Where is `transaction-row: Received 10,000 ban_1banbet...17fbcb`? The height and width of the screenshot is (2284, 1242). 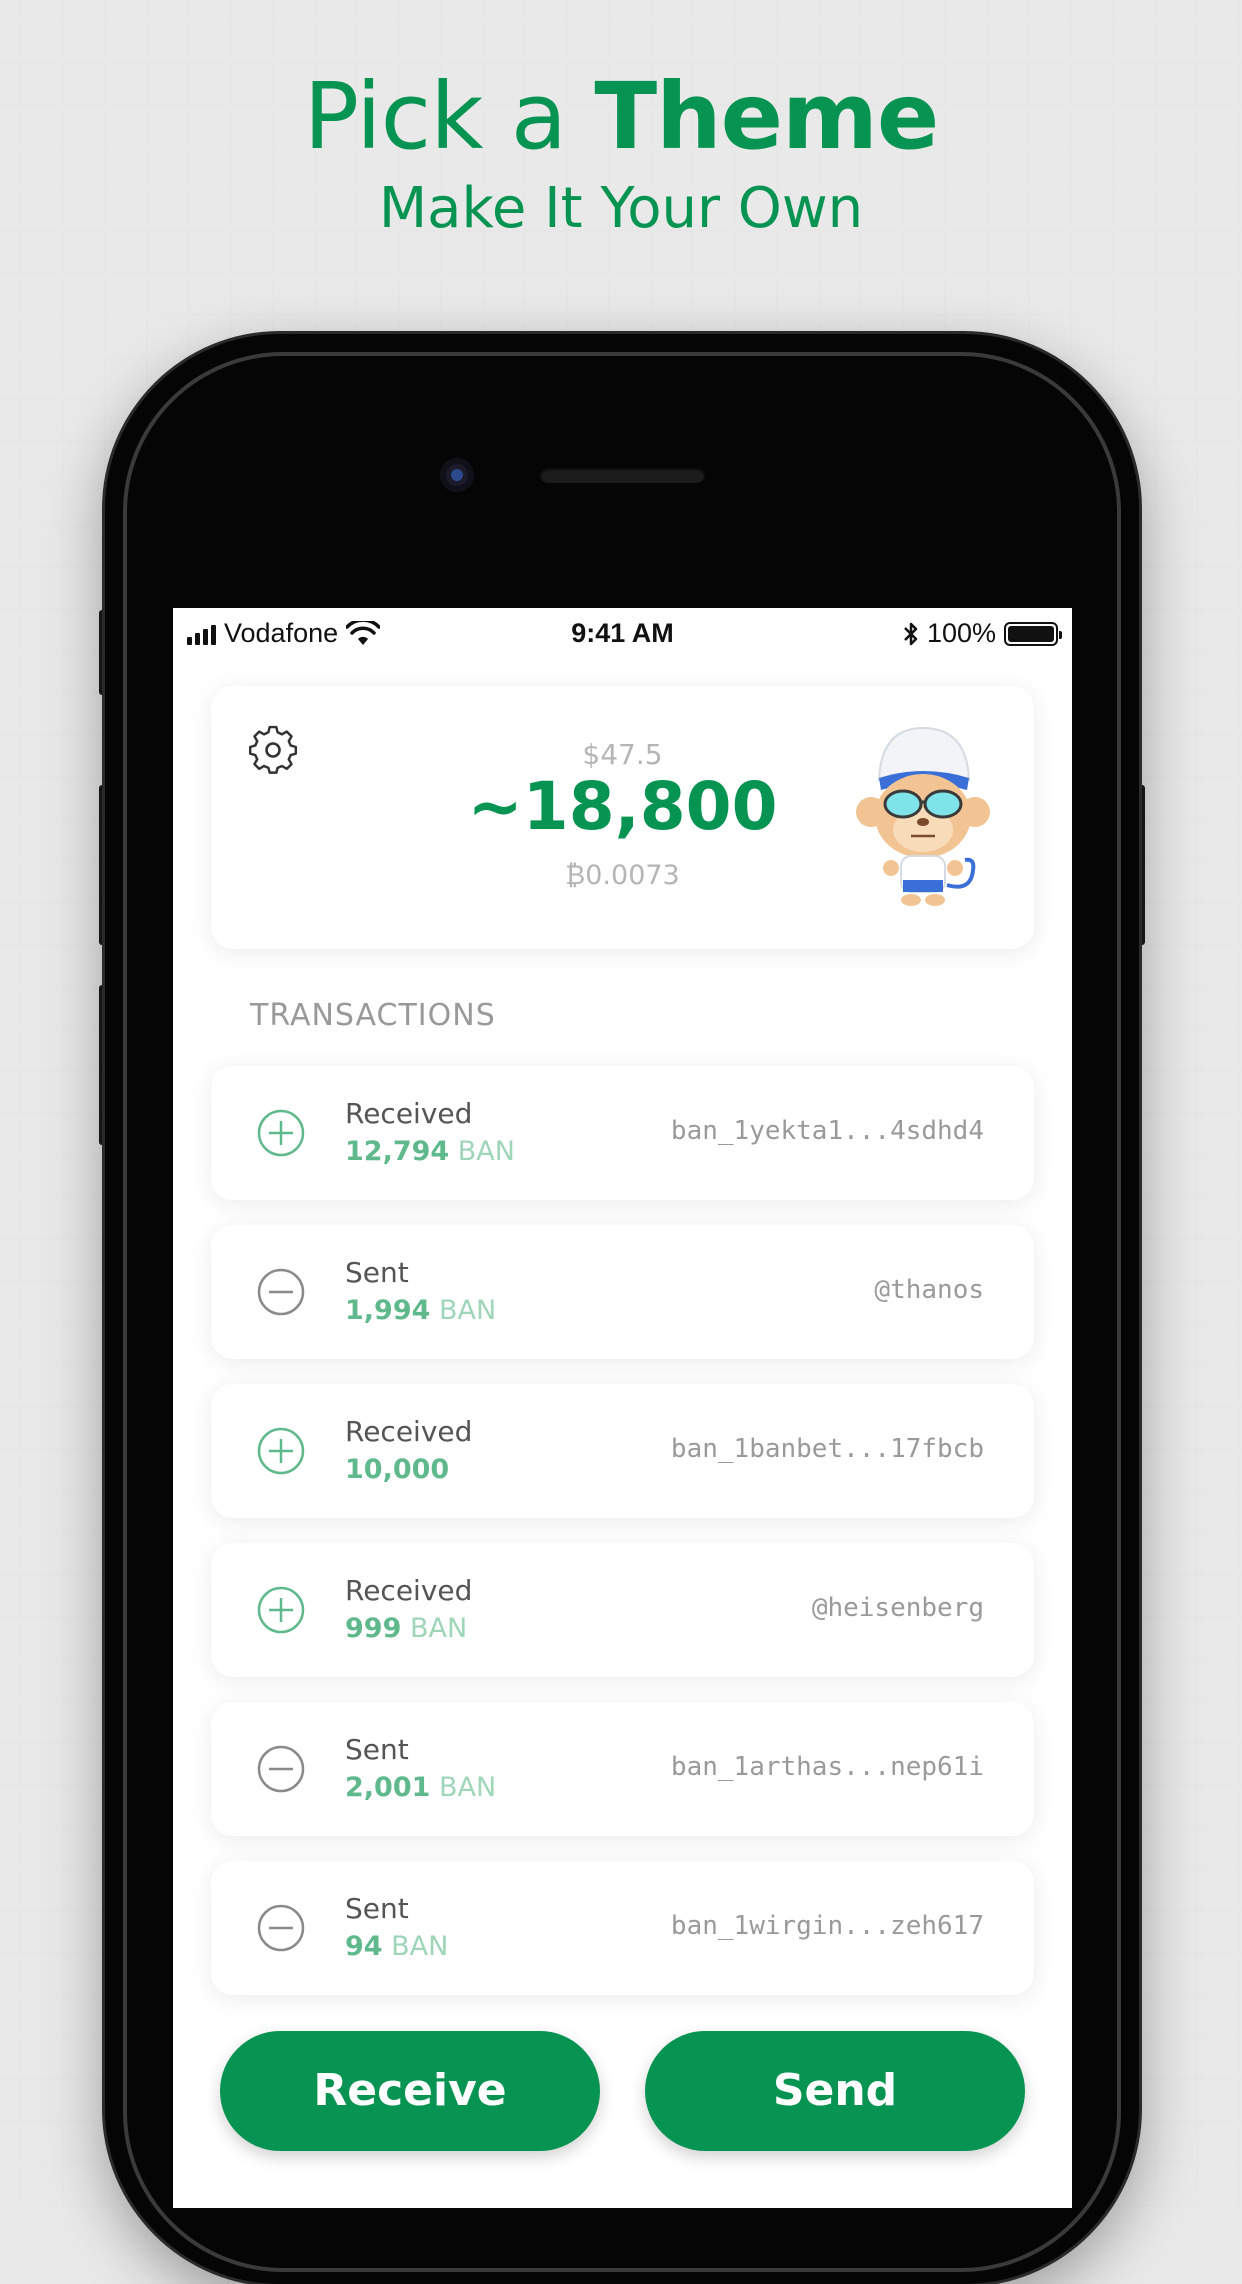 transaction-row: Received 10,000 ban_1banbet...17fbcb is located at coordinates (622, 1451).